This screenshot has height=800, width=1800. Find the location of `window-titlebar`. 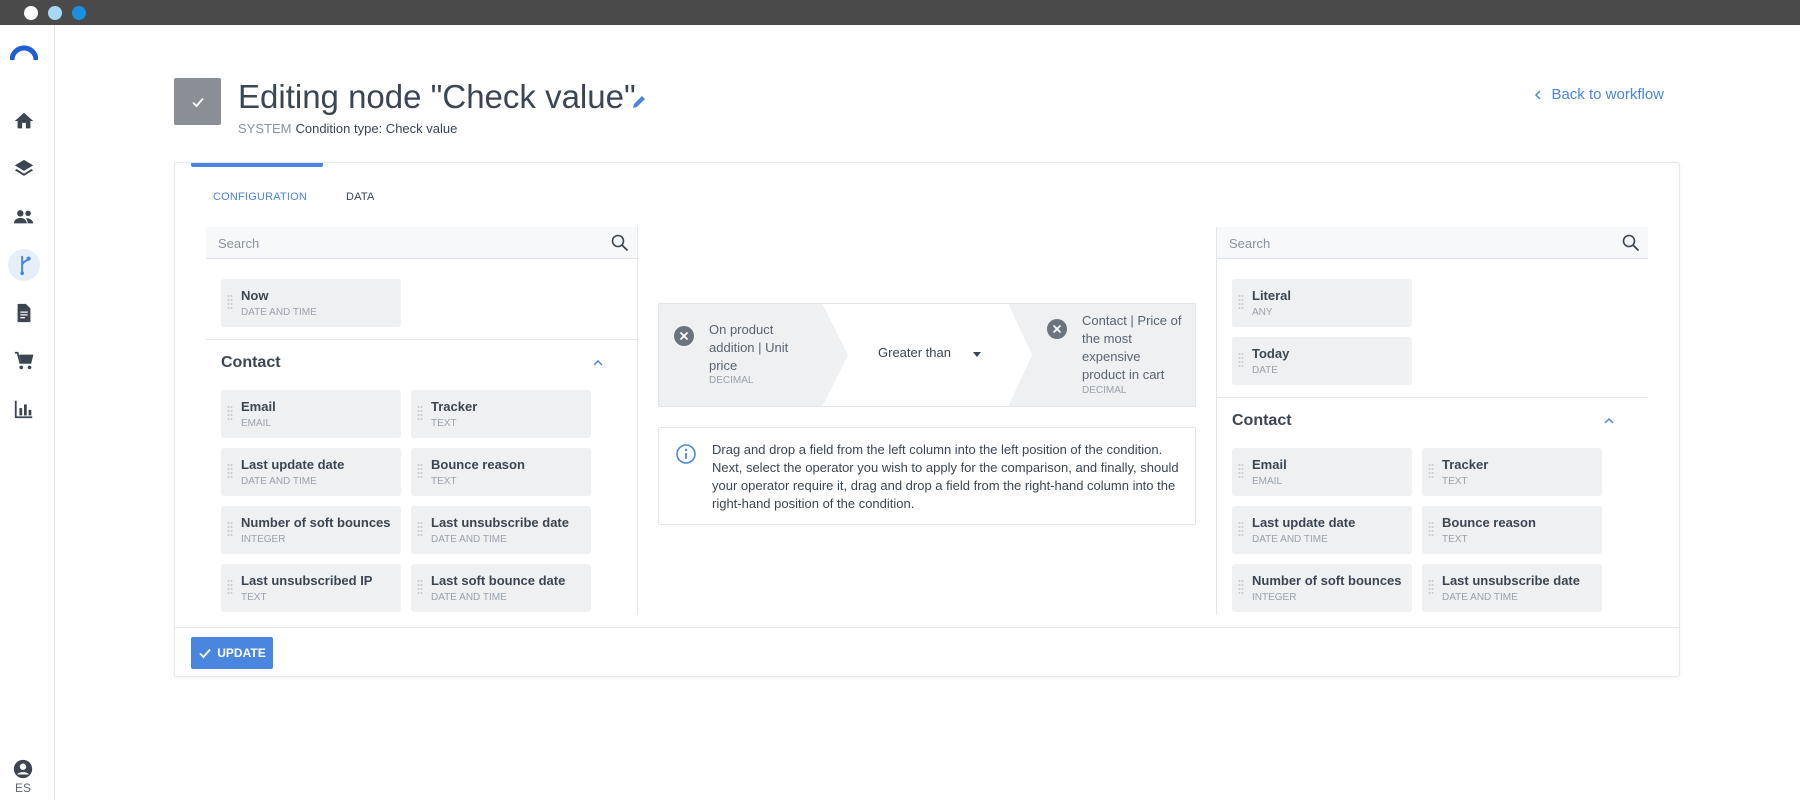

window-titlebar is located at coordinates (900, 12).